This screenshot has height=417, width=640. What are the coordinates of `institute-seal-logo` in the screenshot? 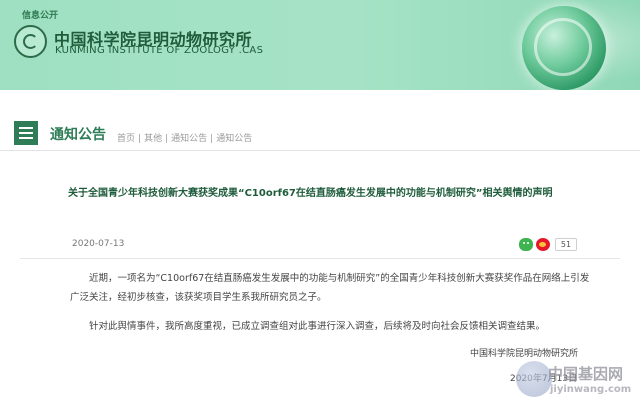 It's located at (30, 41).